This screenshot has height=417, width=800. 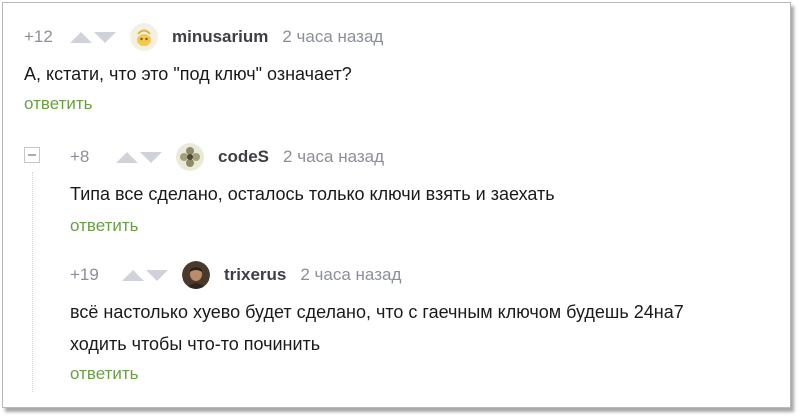 What do you see at coordinates (80, 156) in the screenshot?
I see `comment-rating: +8` at bounding box center [80, 156].